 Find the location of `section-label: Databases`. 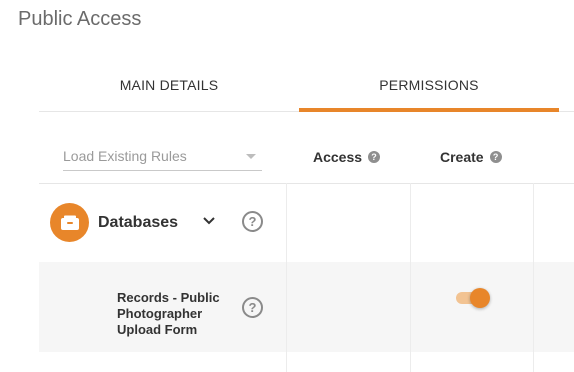

section-label: Databases is located at coordinates (138, 222).